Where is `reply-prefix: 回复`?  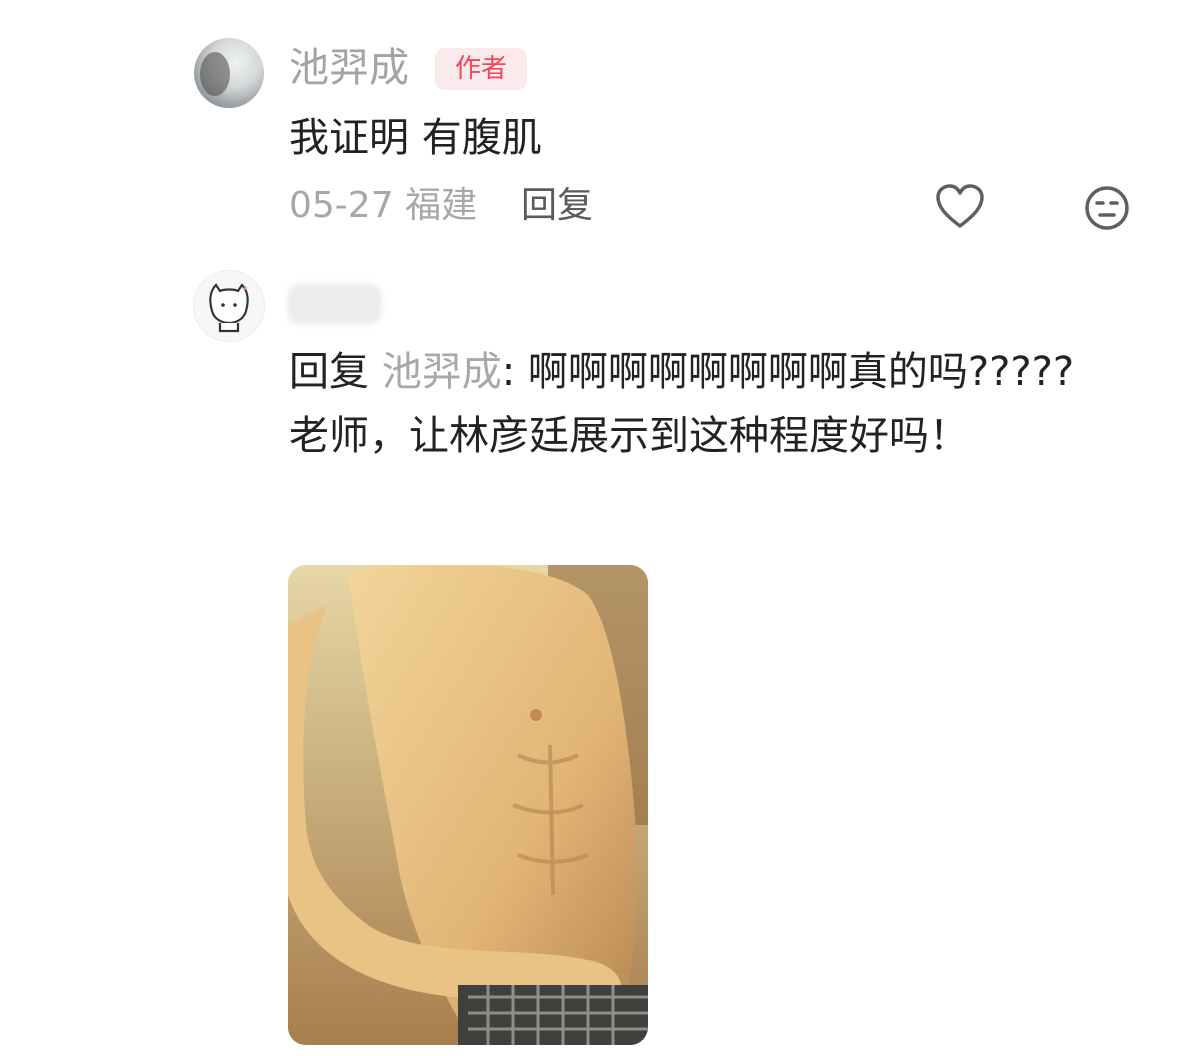 reply-prefix: 回复 is located at coordinates (329, 372).